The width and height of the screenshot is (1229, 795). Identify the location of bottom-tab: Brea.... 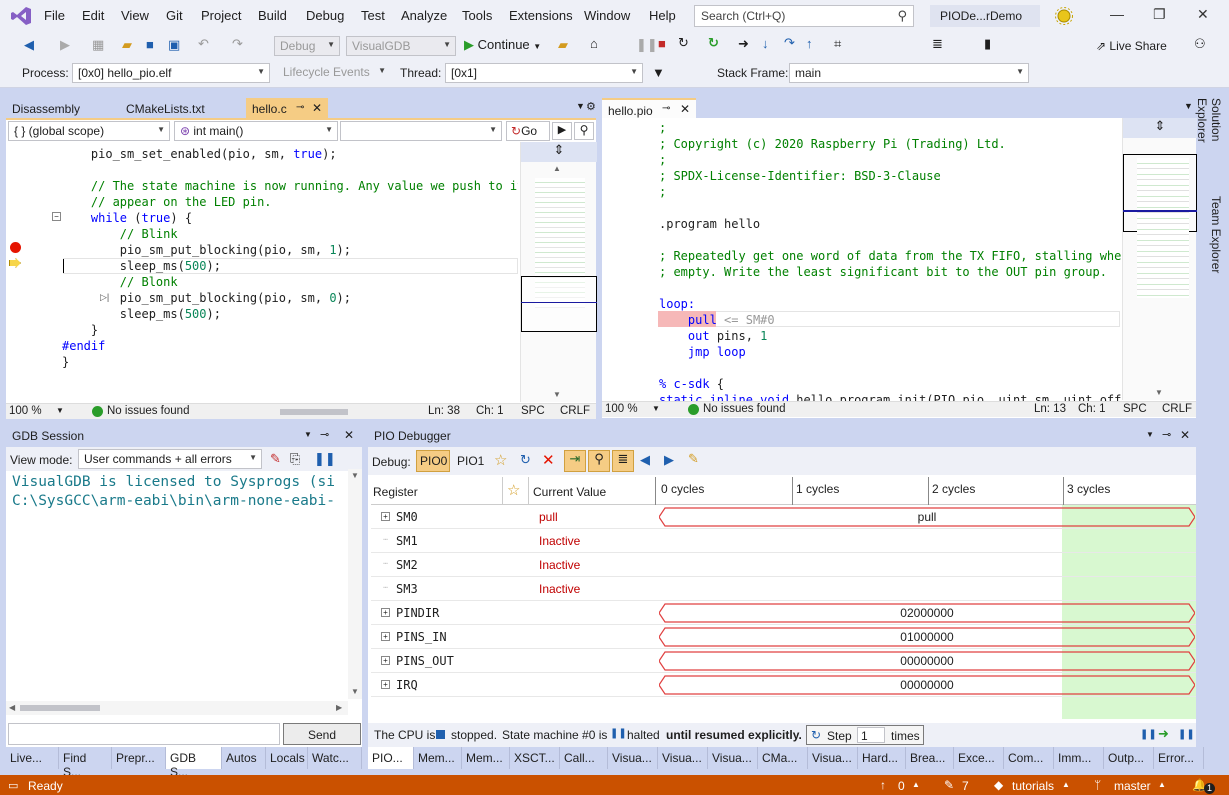
(930, 758).